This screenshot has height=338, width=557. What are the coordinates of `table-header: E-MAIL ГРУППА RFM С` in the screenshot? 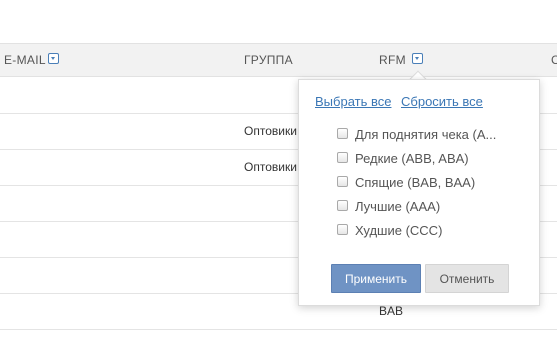 It's located at (278, 60).